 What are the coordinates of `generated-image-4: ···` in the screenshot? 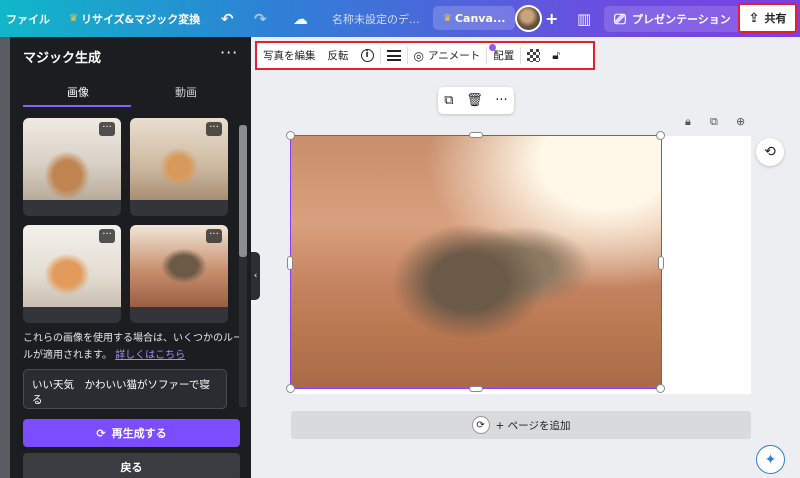 It's located at (179, 274).